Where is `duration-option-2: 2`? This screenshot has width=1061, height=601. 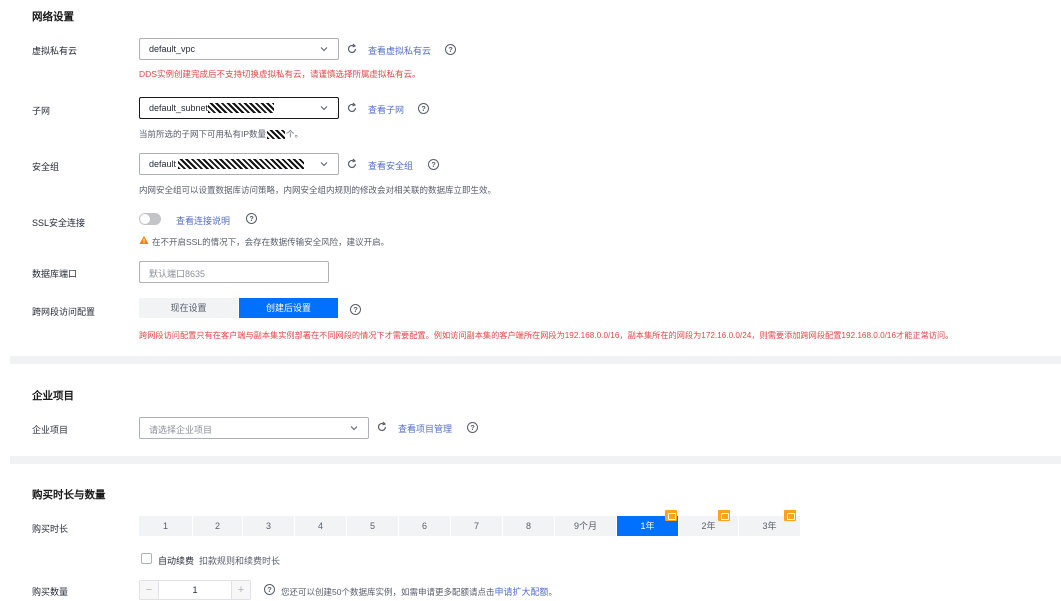
duration-option-2: 2 is located at coordinates (218, 526).